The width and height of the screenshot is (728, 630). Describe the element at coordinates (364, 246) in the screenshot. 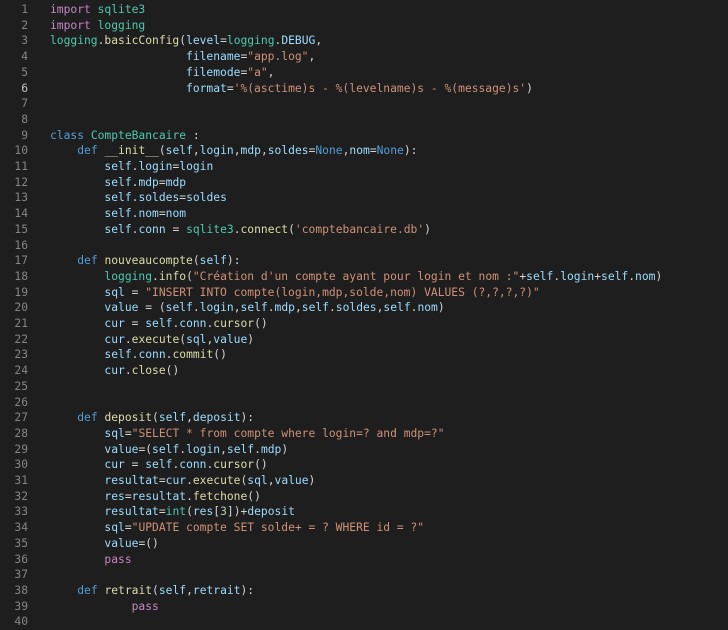

I see `code-line: 16` at that location.